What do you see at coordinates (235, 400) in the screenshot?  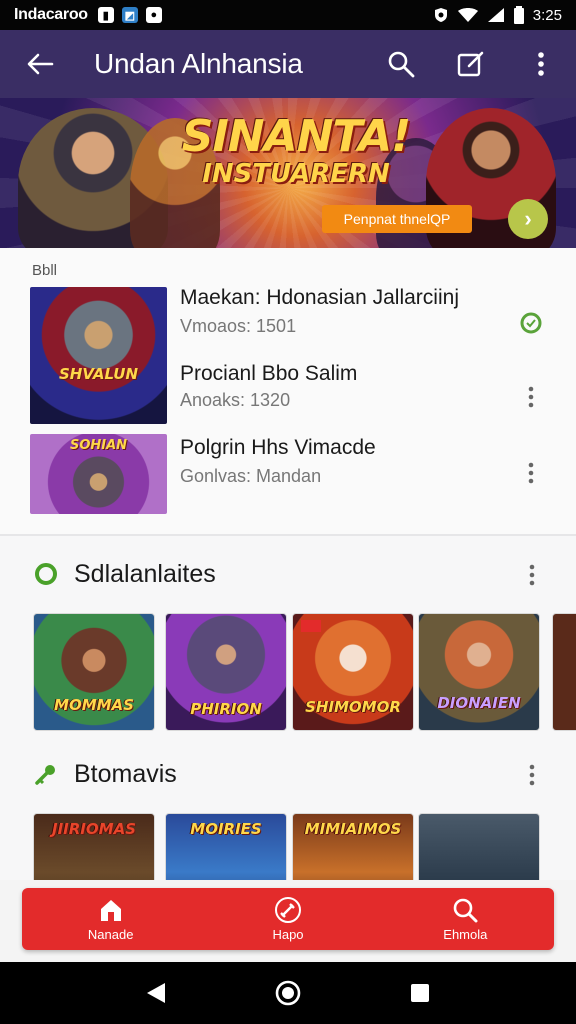 I see `list-item-subtitle: Anoaks: 1320` at bounding box center [235, 400].